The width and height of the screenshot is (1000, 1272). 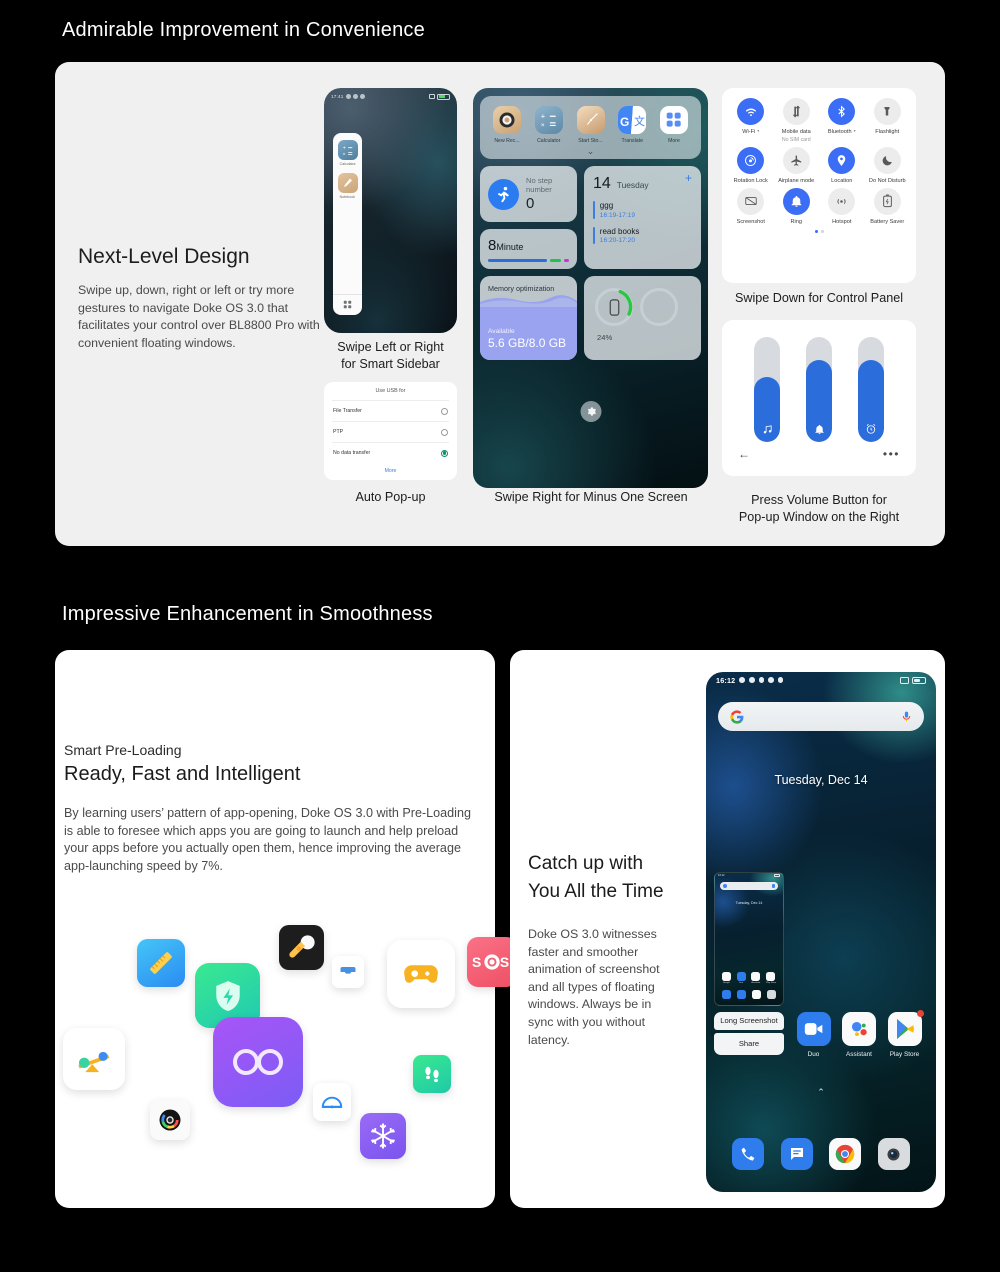 I want to click on volume-slider-alarm, so click(x=871, y=389).